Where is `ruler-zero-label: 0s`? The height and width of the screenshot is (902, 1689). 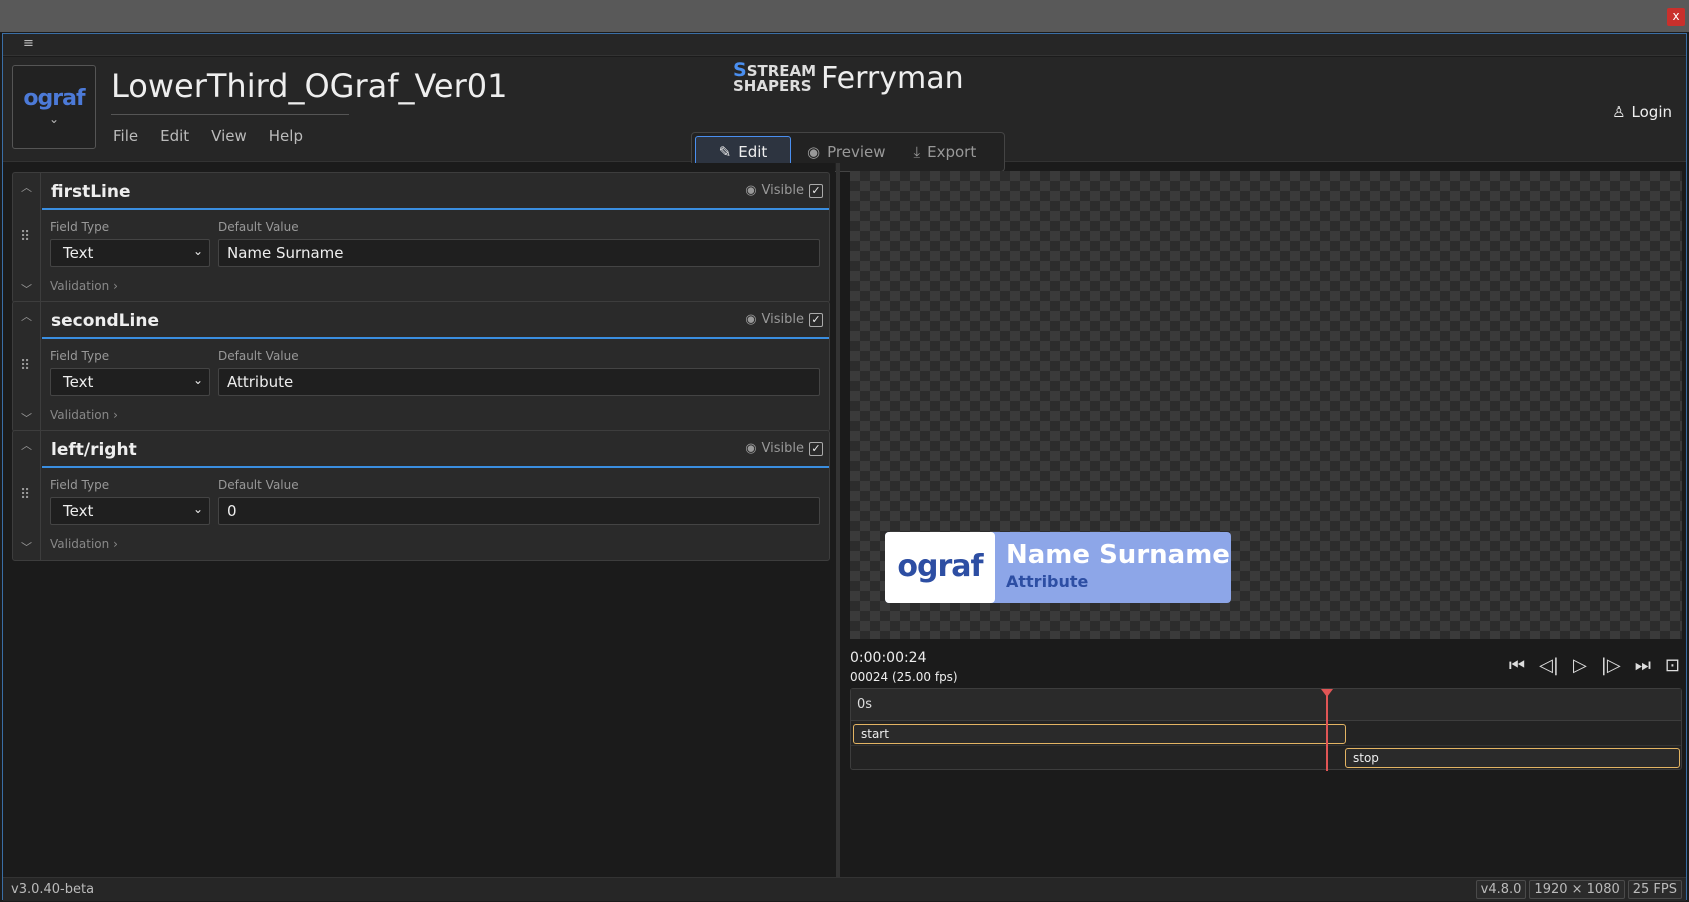
ruler-zero-label: 0s is located at coordinates (865, 704).